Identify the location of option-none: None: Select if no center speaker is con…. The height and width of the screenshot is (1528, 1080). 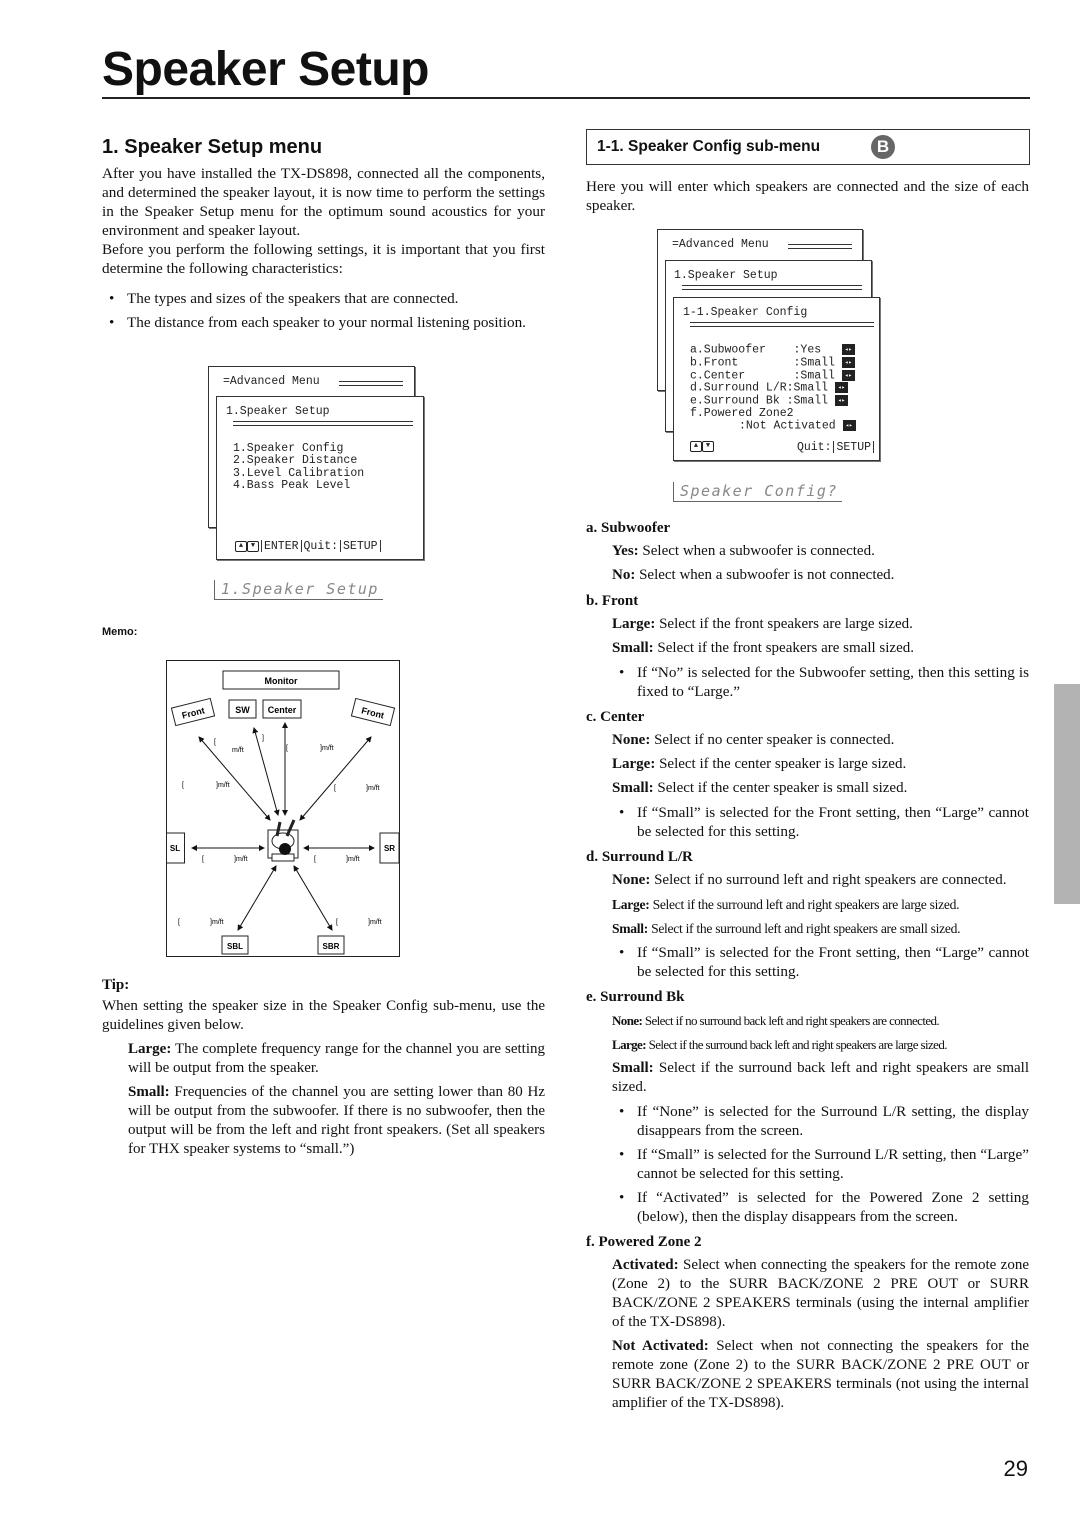
(753, 740).